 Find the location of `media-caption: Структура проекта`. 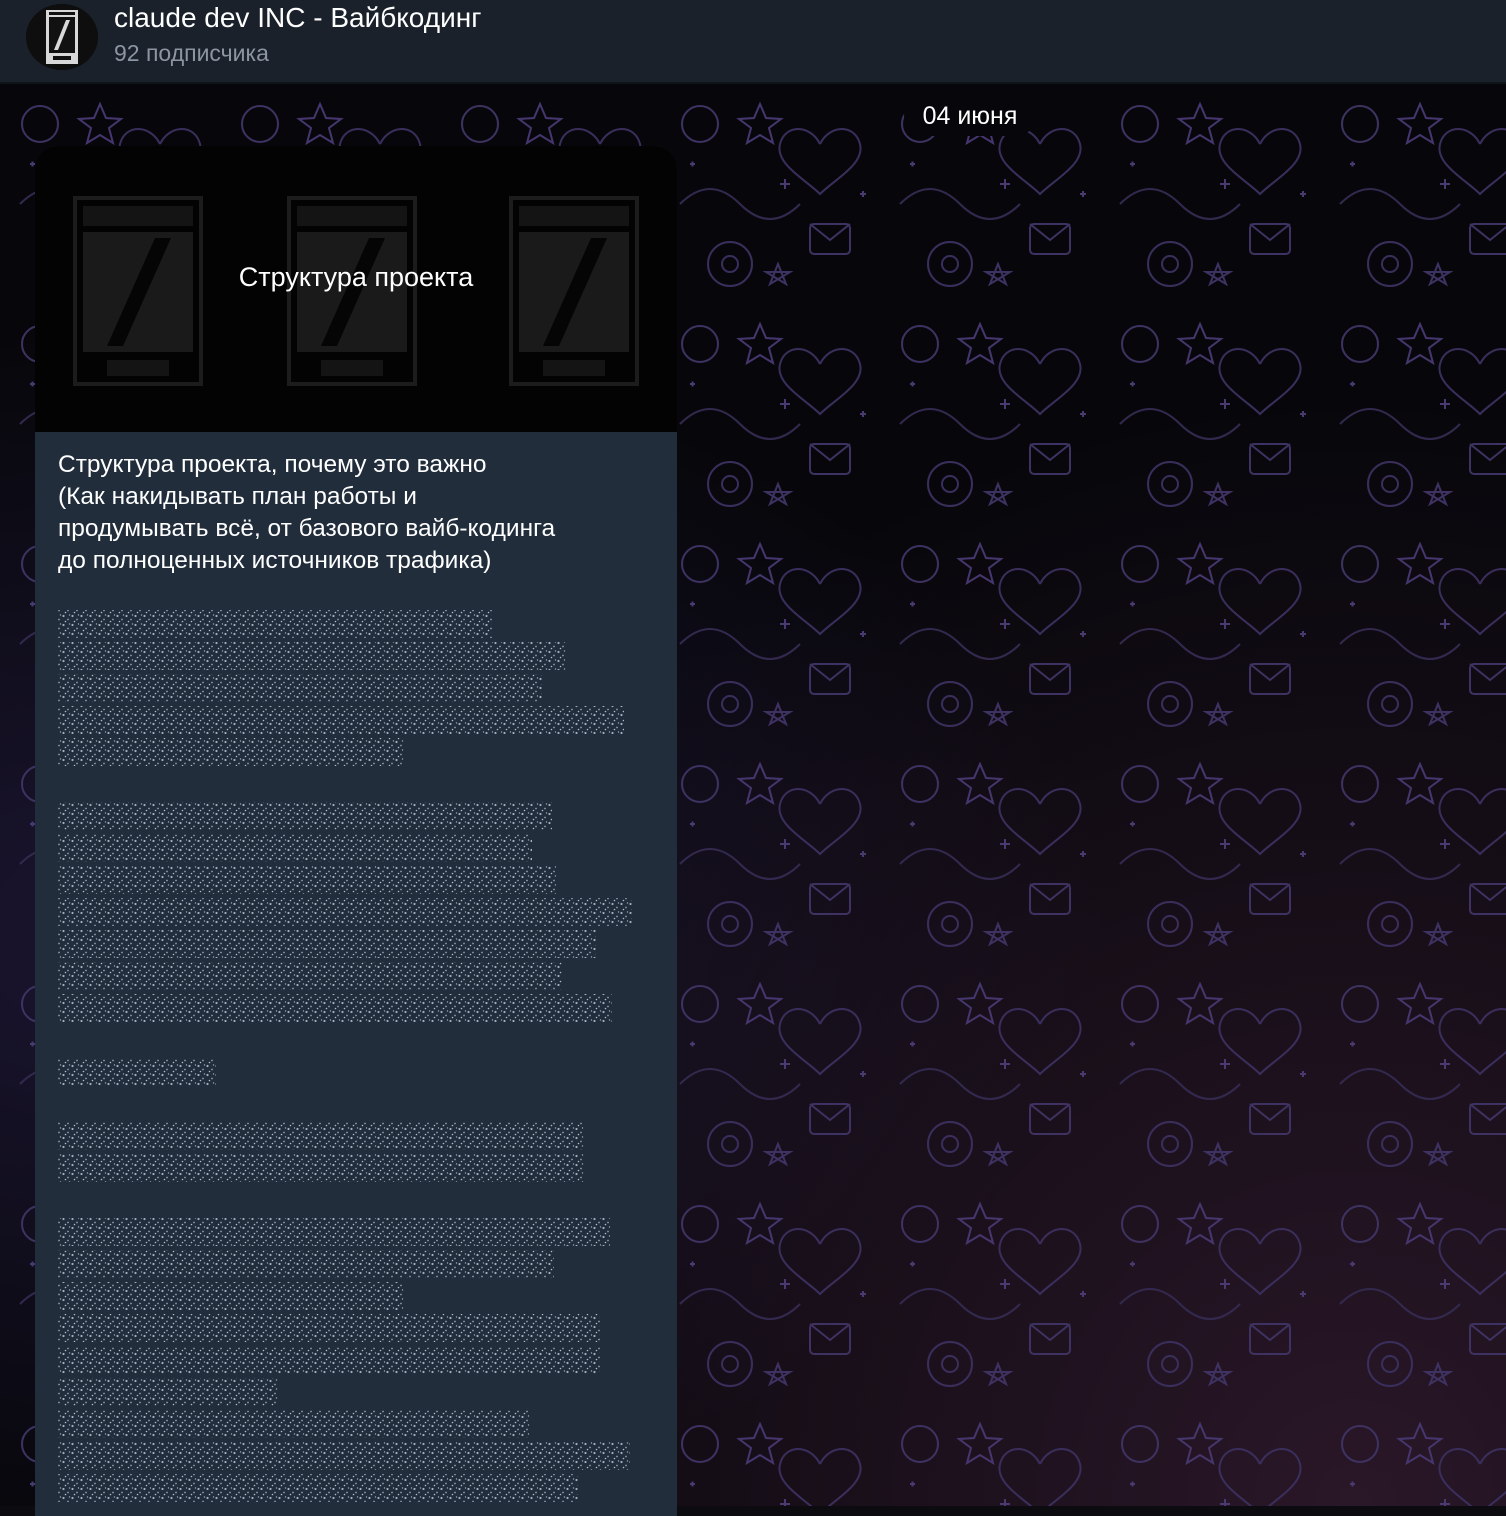

media-caption: Структура проекта is located at coordinates (356, 277).